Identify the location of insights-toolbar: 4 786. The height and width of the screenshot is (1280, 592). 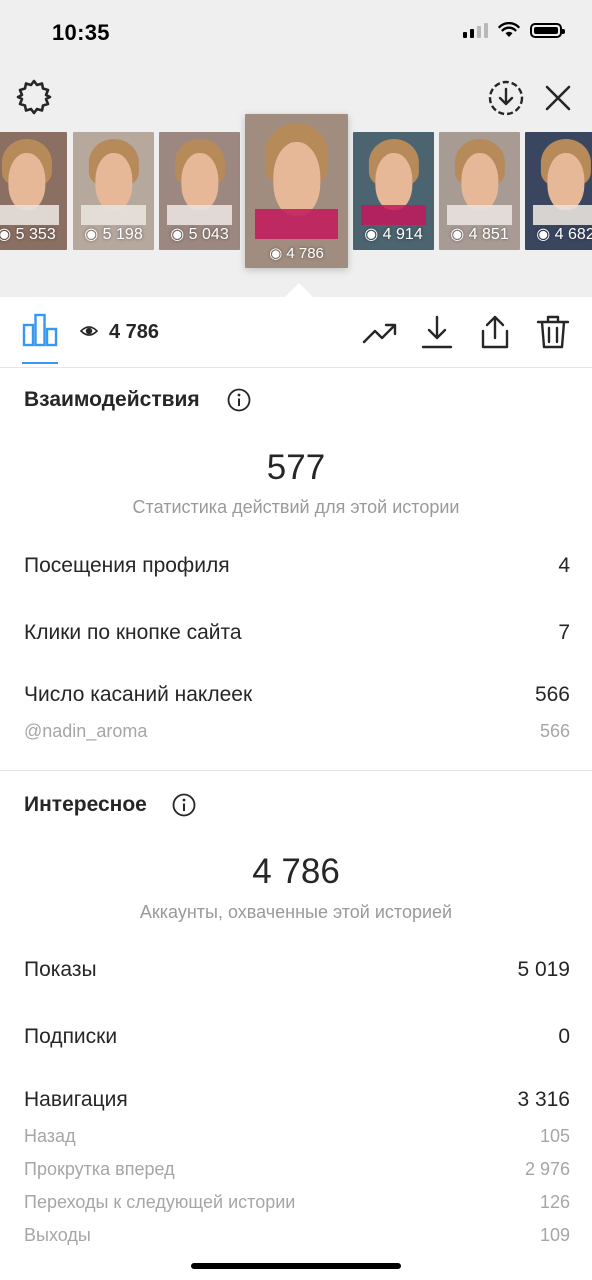
(296, 332).